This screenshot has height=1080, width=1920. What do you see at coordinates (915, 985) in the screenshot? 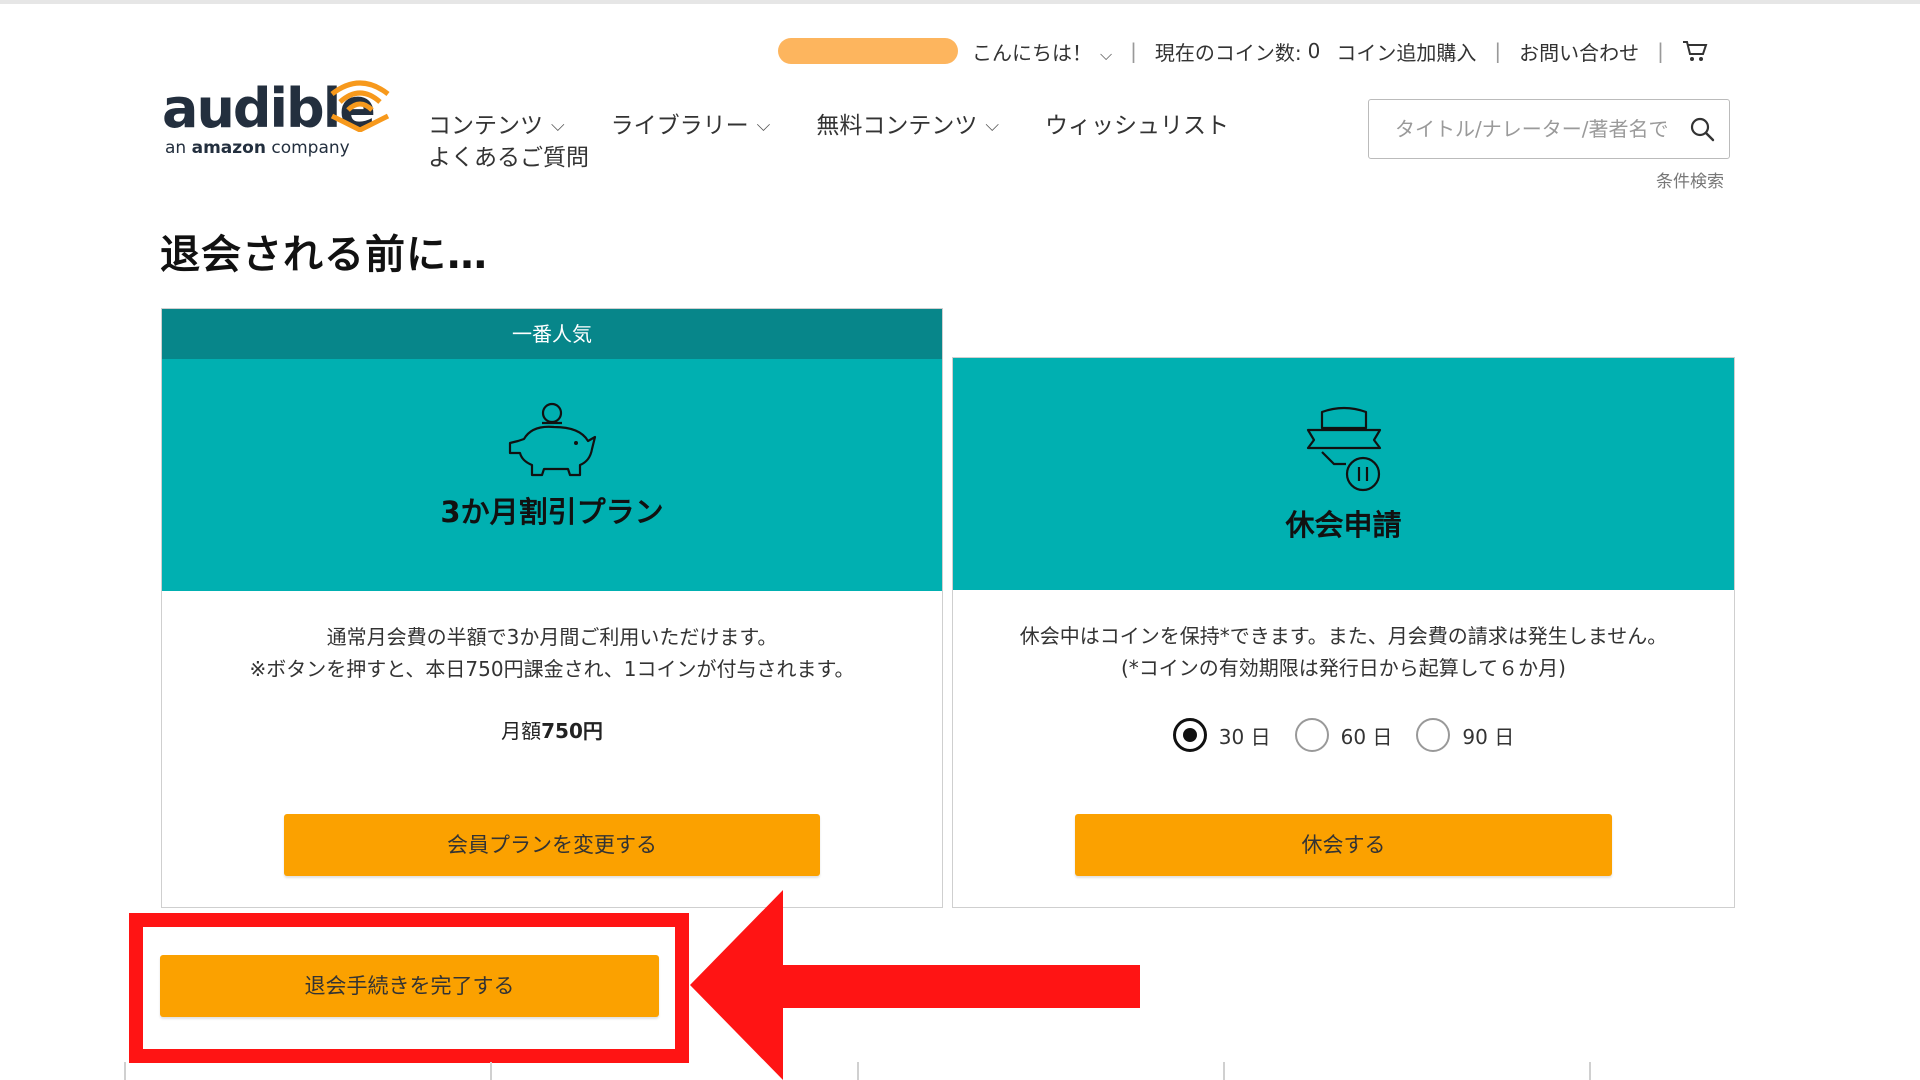
I see `red-arrow-icon` at bounding box center [915, 985].